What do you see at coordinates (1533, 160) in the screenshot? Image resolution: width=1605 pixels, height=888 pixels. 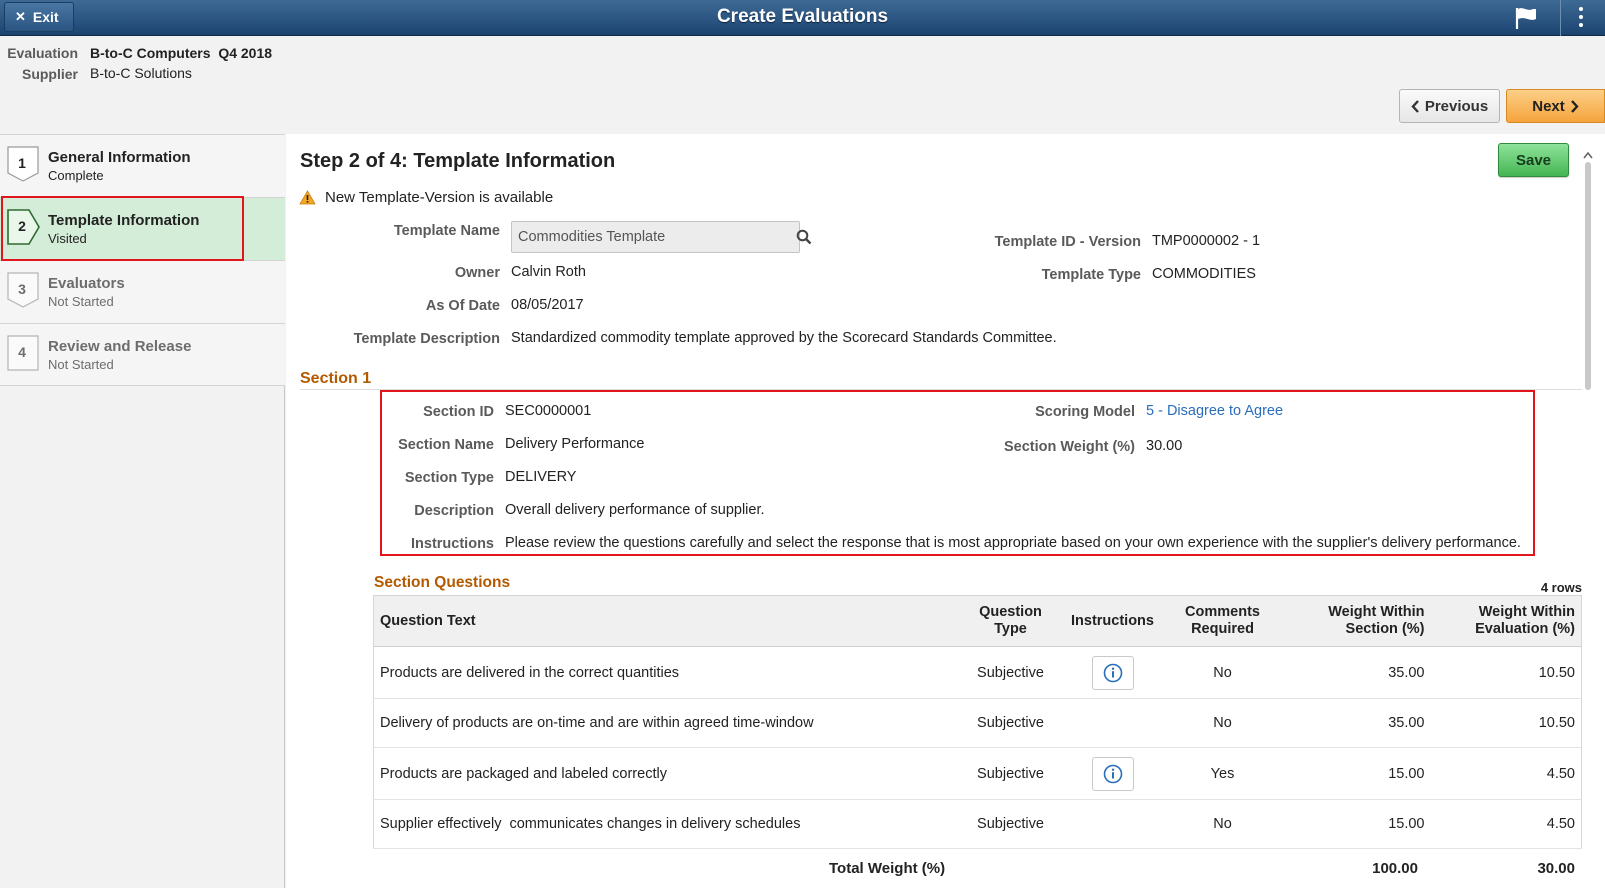 I see `save-button: Save` at bounding box center [1533, 160].